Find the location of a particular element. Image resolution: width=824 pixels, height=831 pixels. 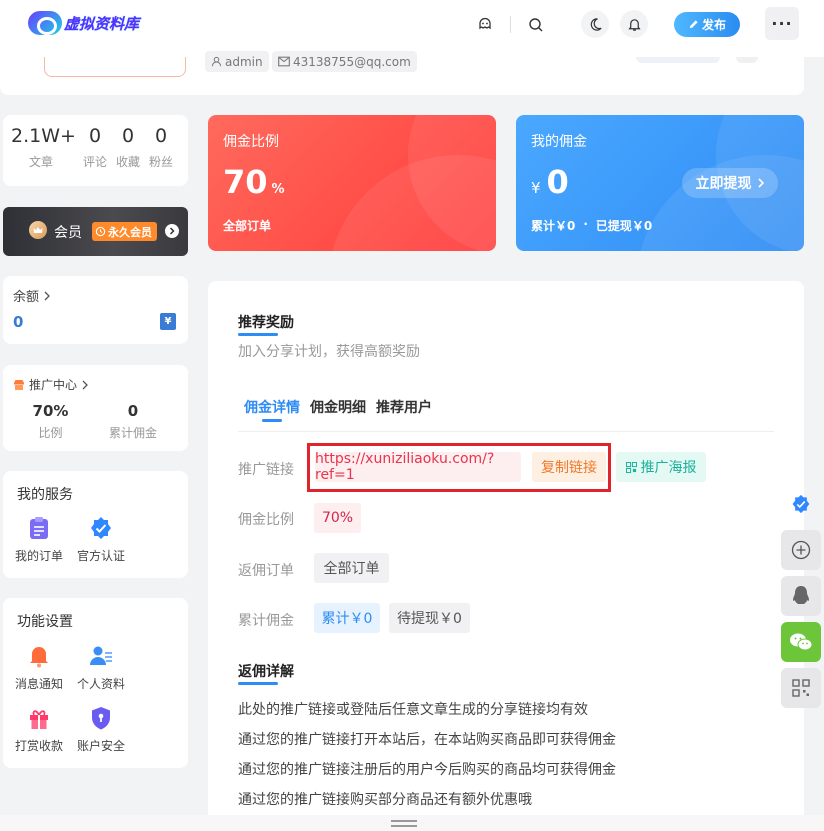

settings-card: 功能设置 消息通知 个人资料 打赏收款 账户安全 is located at coordinates (95, 683).